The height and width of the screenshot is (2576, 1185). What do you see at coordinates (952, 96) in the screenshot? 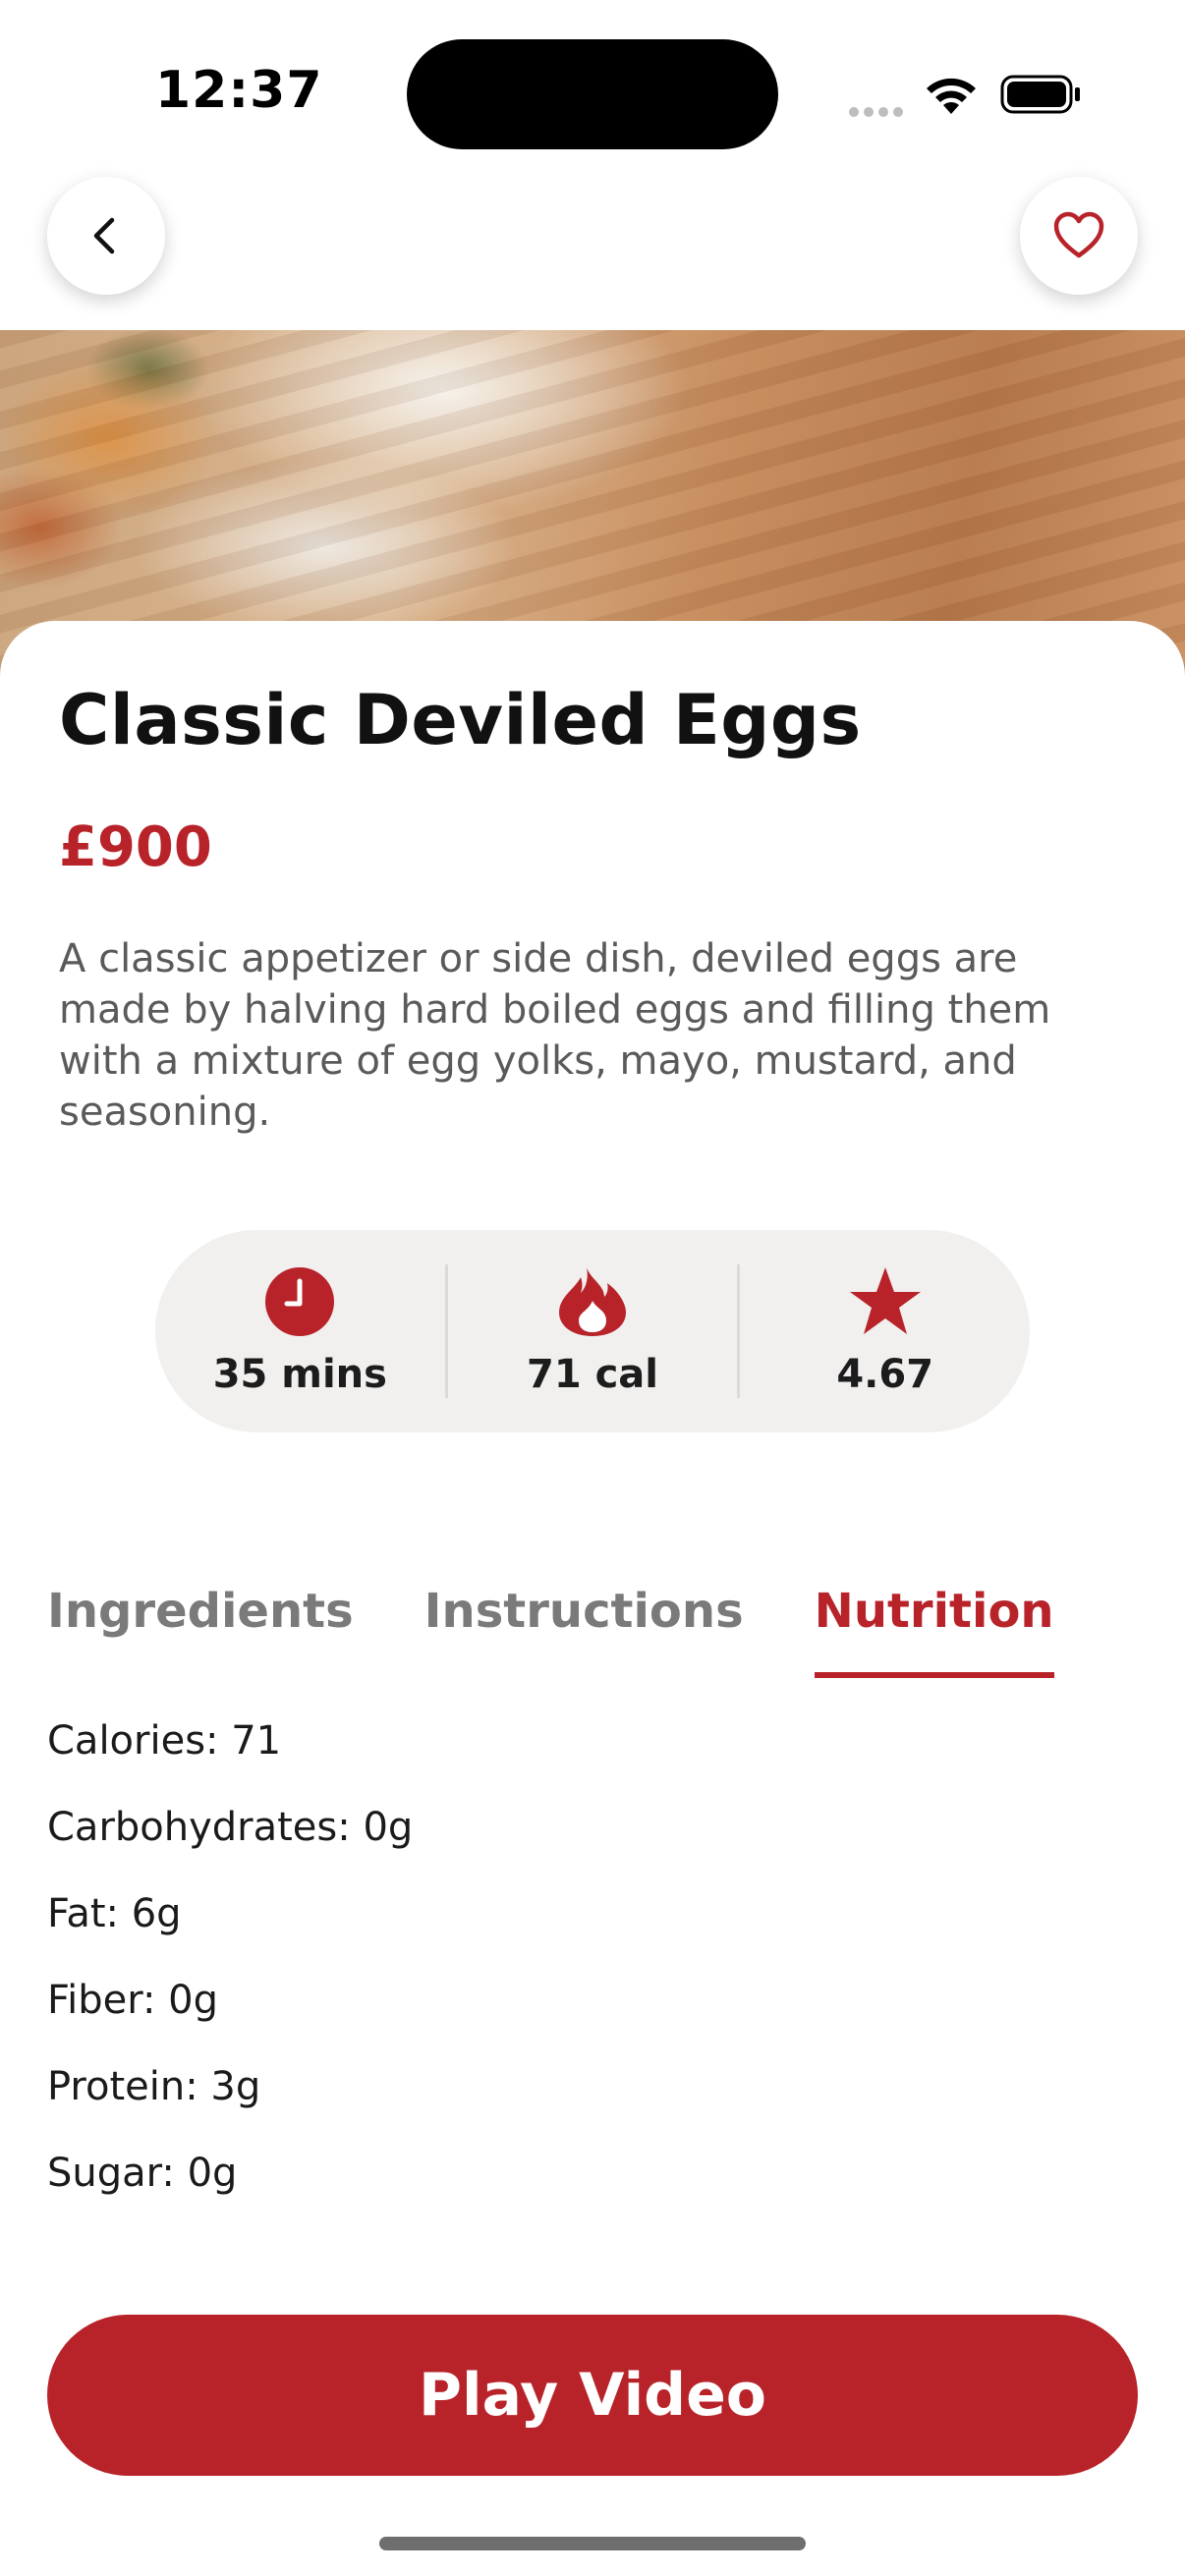
I see `wifi-icon` at bounding box center [952, 96].